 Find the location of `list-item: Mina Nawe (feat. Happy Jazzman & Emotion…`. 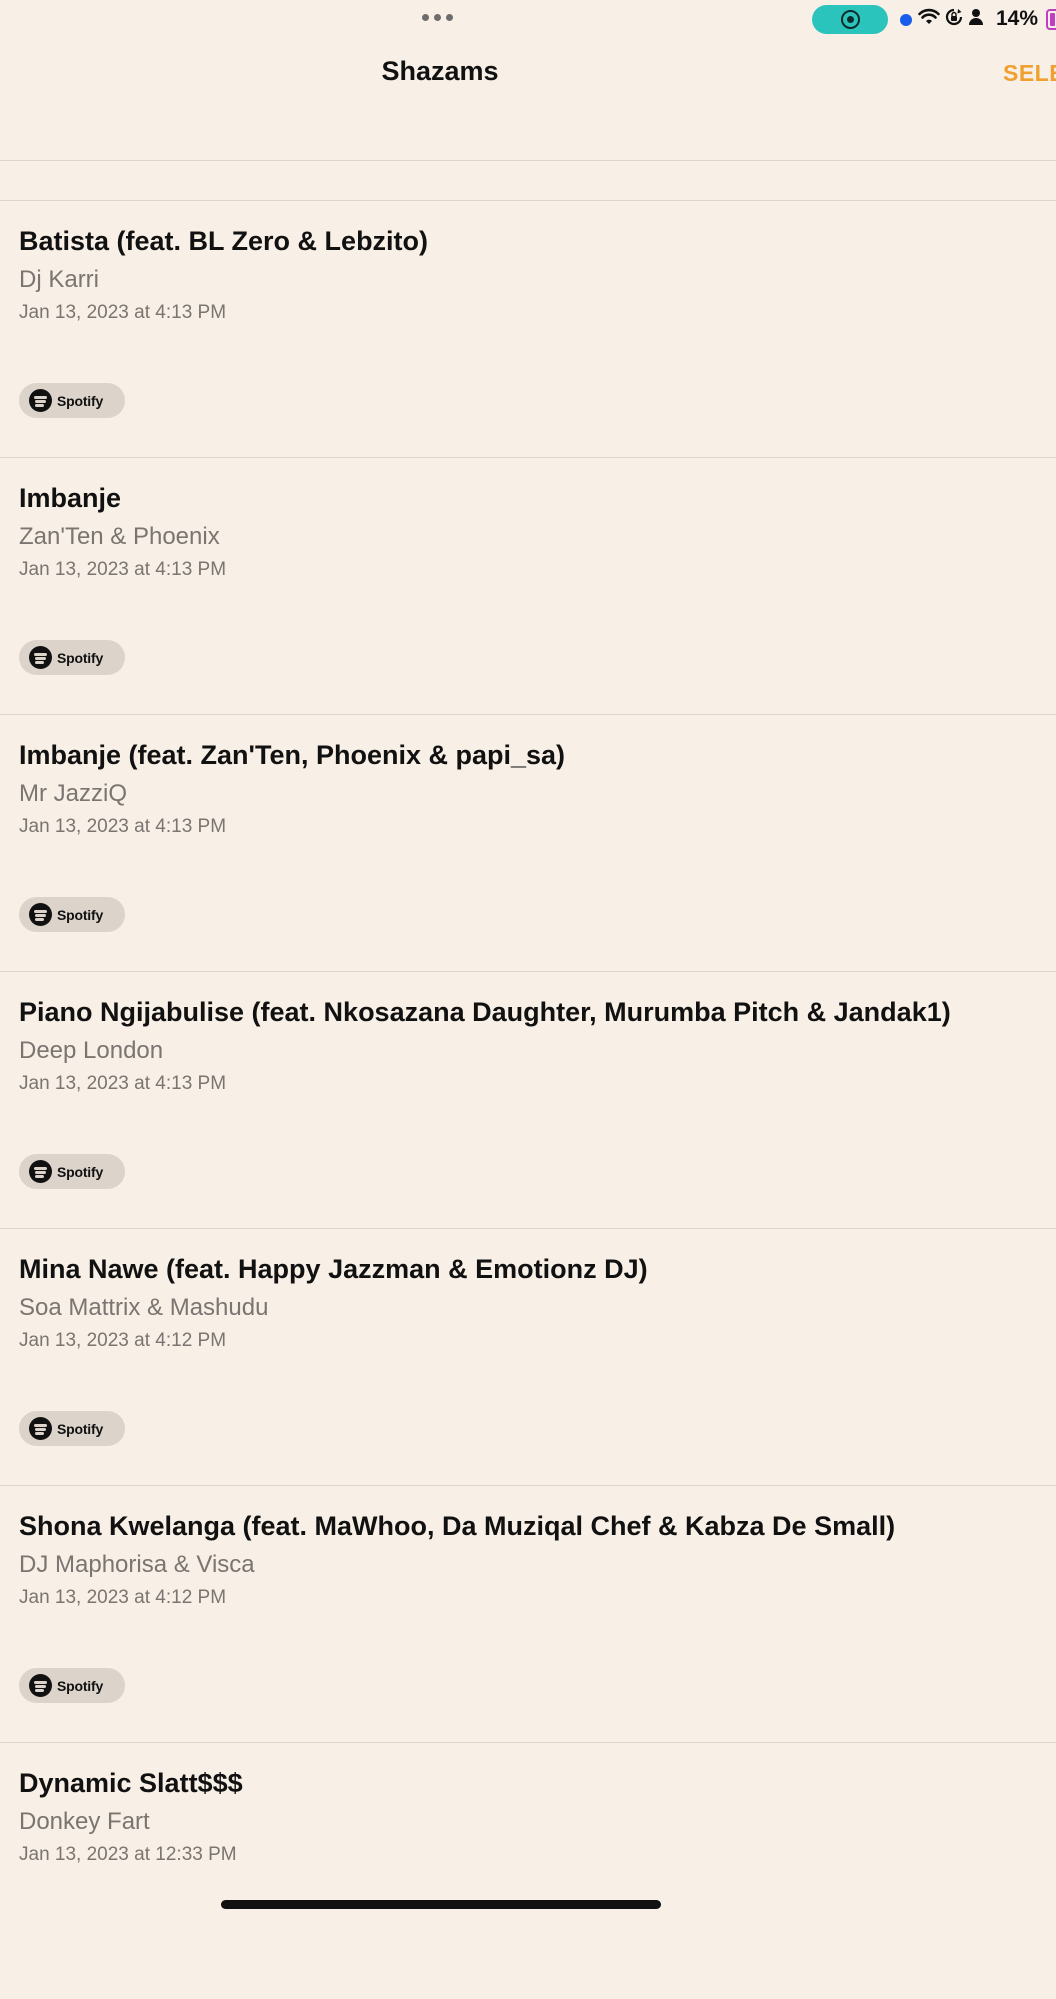

list-item: Mina Nawe (feat. Happy Jazzman & Emotion… is located at coordinates (528, 1356).